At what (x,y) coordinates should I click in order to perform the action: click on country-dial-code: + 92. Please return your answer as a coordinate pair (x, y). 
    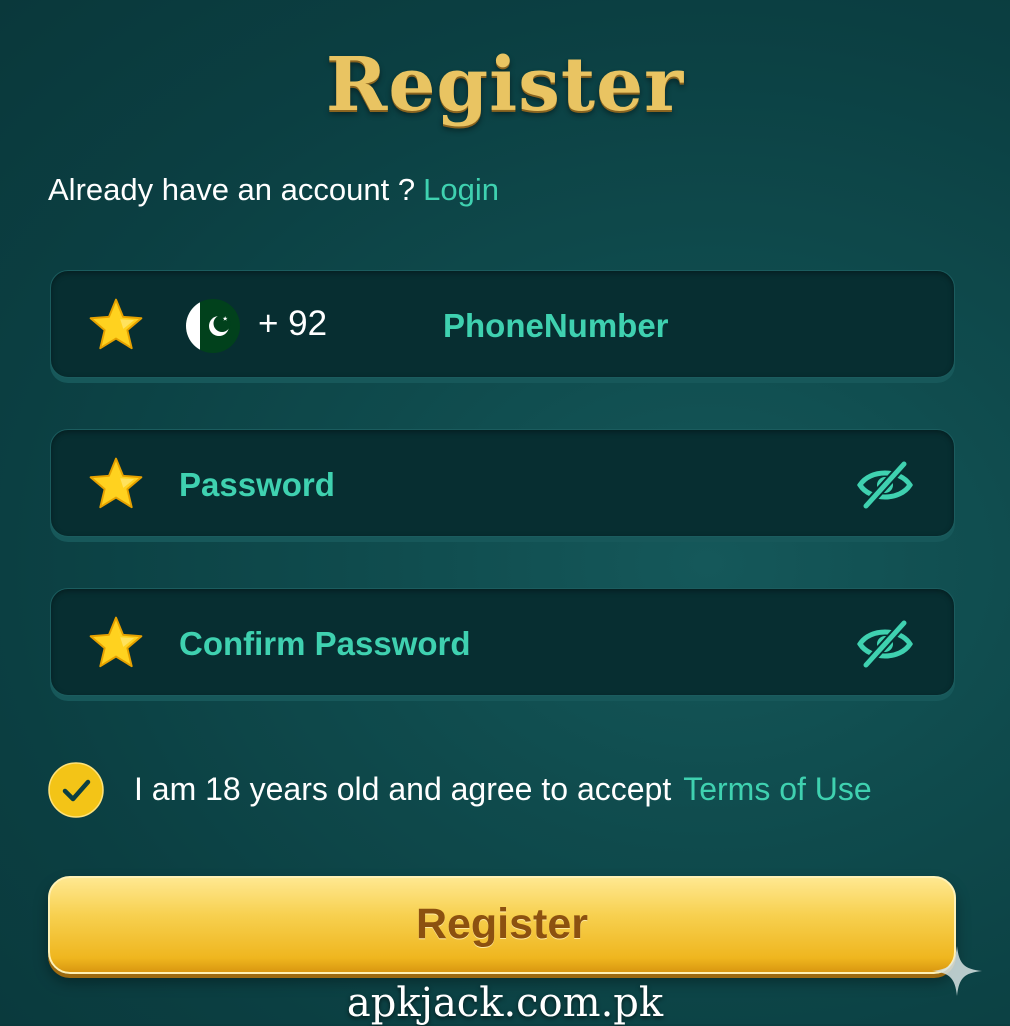
    Looking at the image, I should click on (292, 324).